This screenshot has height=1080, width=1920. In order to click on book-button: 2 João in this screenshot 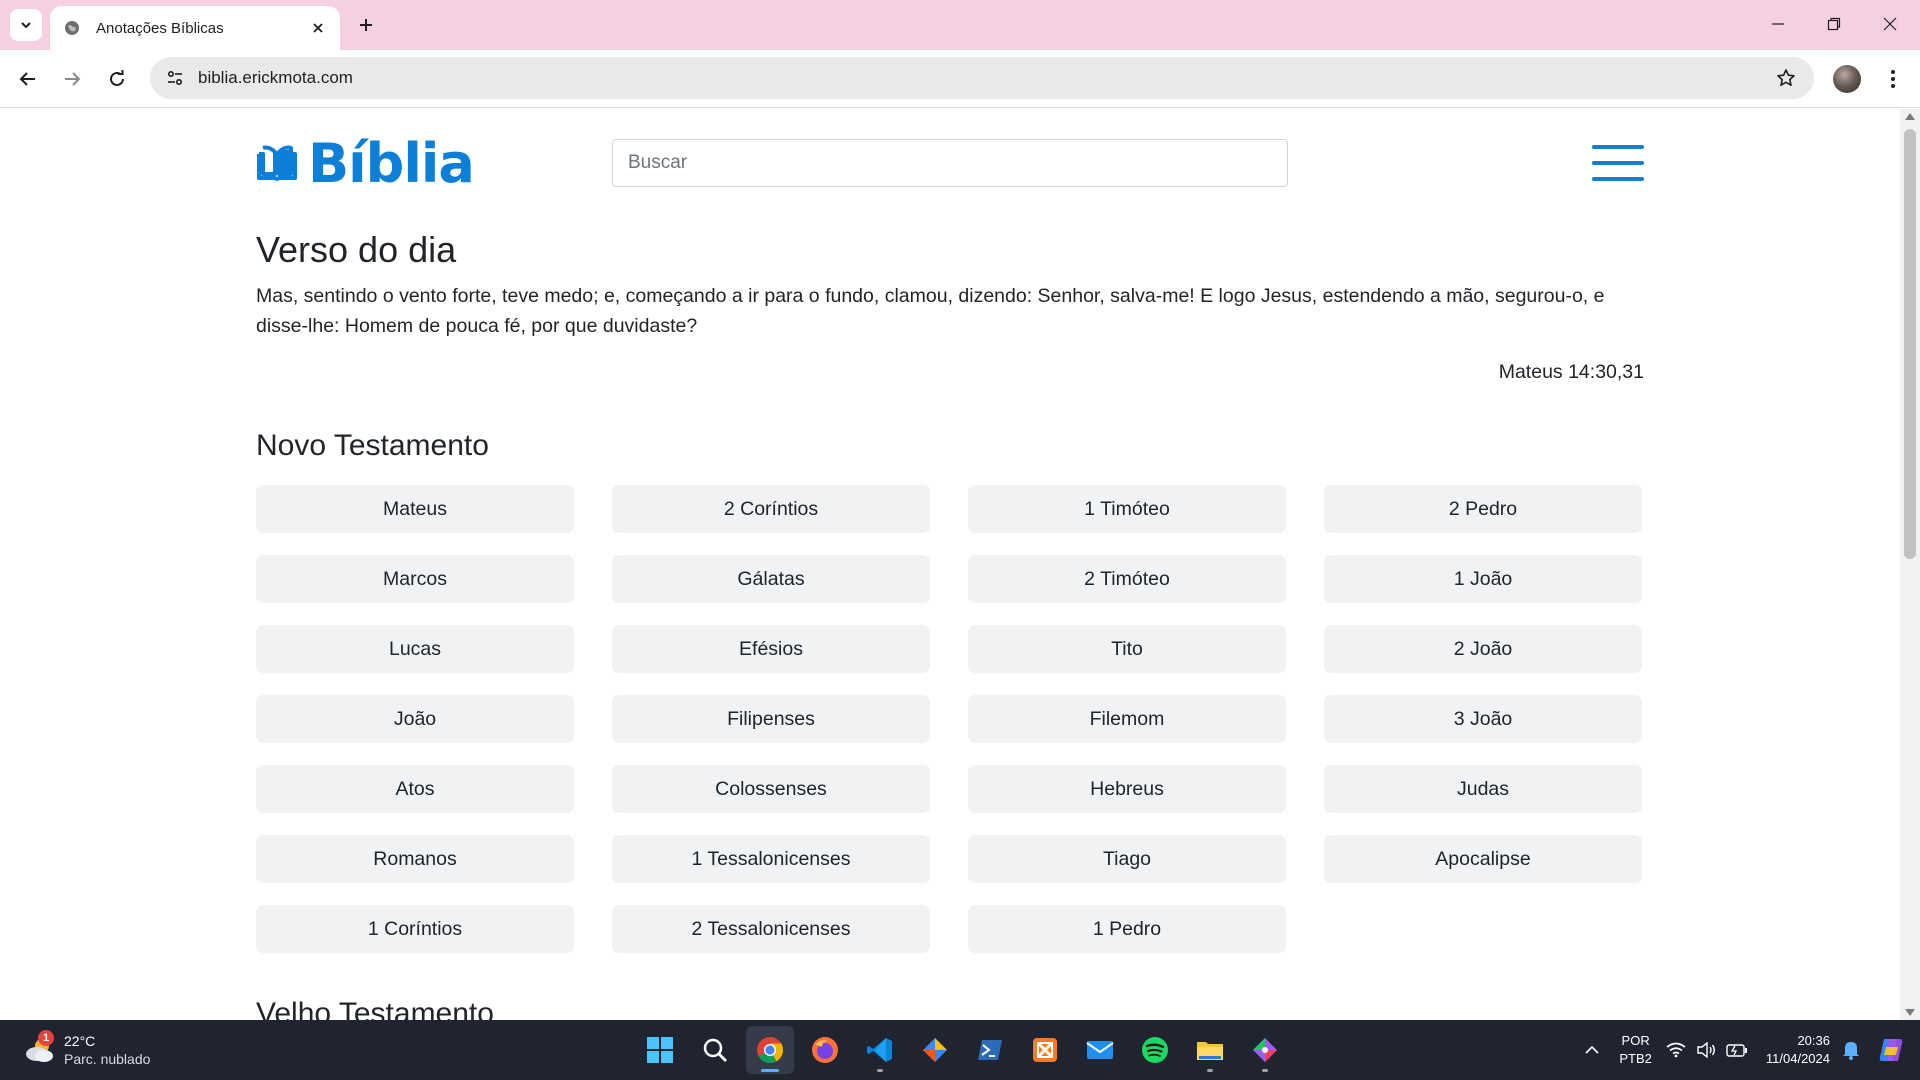, I will do `click(1483, 649)`.